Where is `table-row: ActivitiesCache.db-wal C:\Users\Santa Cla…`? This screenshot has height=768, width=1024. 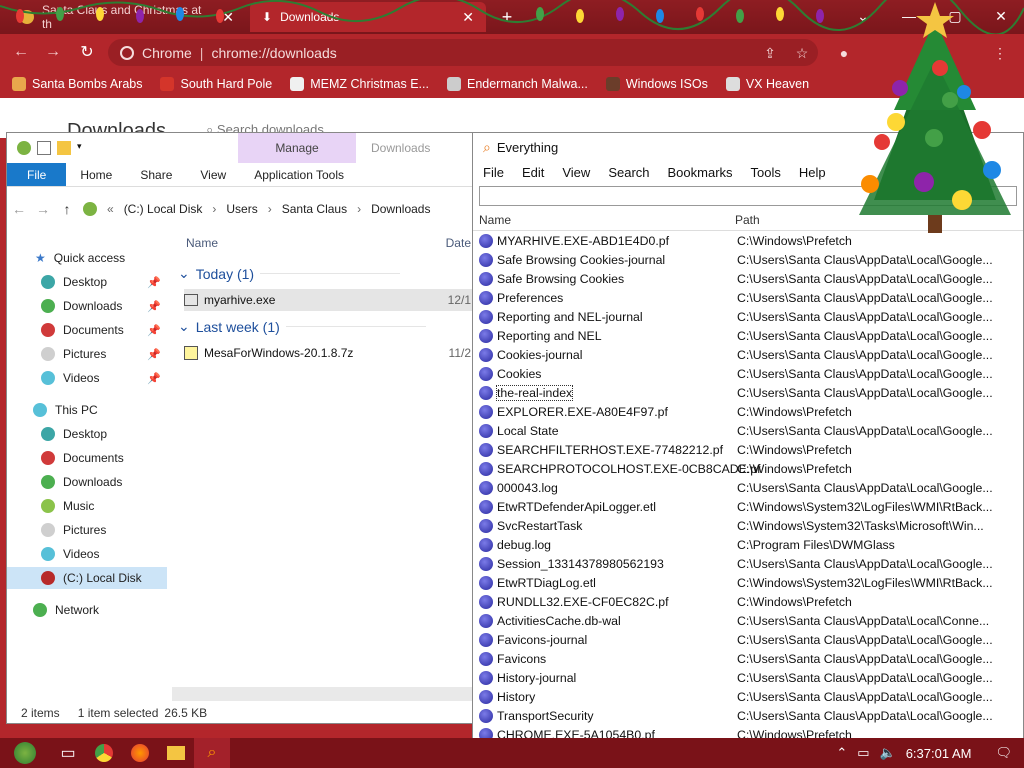 table-row: ActivitiesCache.db-wal C:\Users\Santa Cla… is located at coordinates (748, 620).